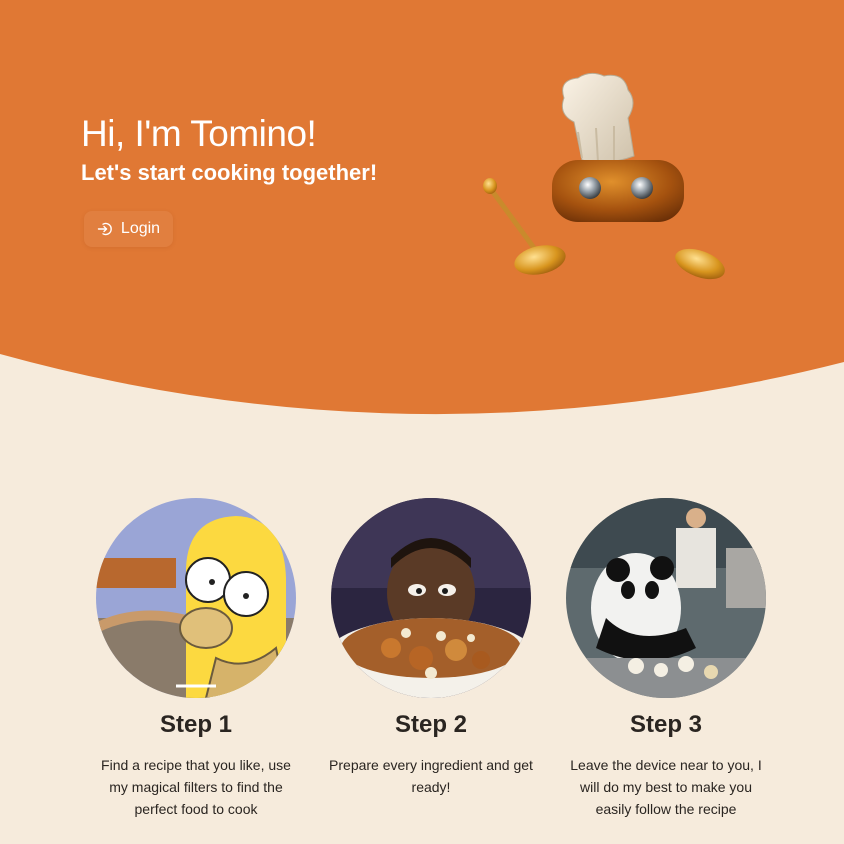 This screenshot has height=844, width=844. What do you see at coordinates (666, 724) in the screenshot?
I see `step-3-title: Step 3` at bounding box center [666, 724].